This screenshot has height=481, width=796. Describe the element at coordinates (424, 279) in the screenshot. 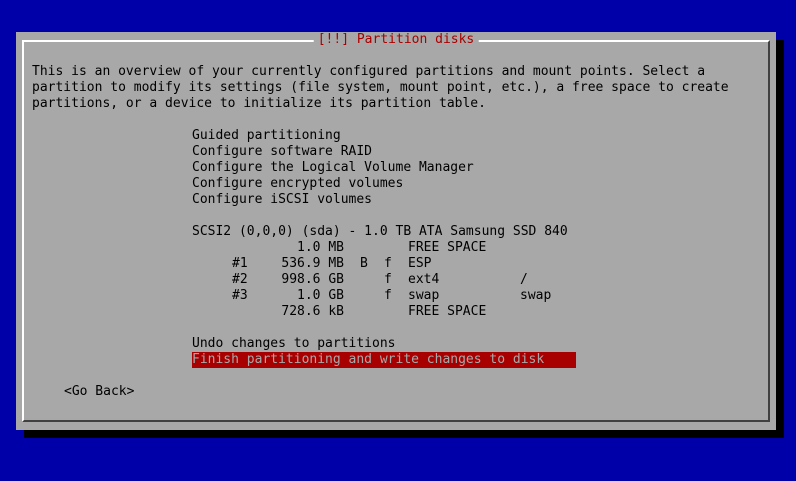

I see `partition-filesystem: ext4` at that location.